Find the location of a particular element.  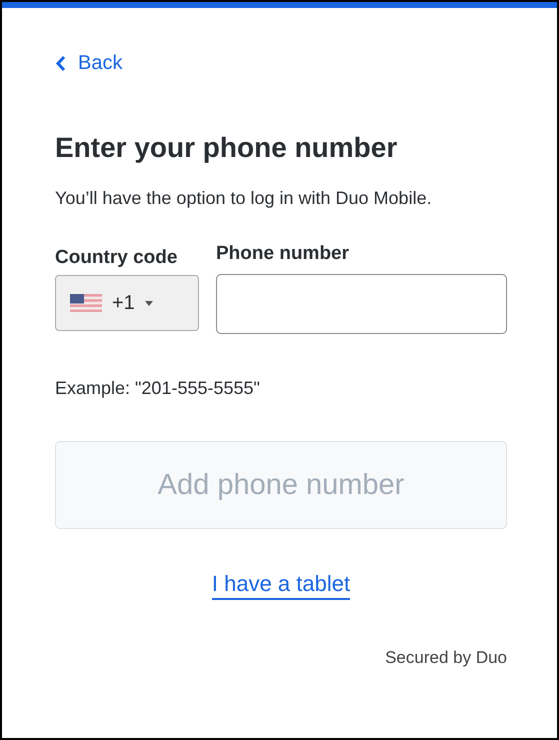

page-title: Enter your phone number is located at coordinates (226, 148).